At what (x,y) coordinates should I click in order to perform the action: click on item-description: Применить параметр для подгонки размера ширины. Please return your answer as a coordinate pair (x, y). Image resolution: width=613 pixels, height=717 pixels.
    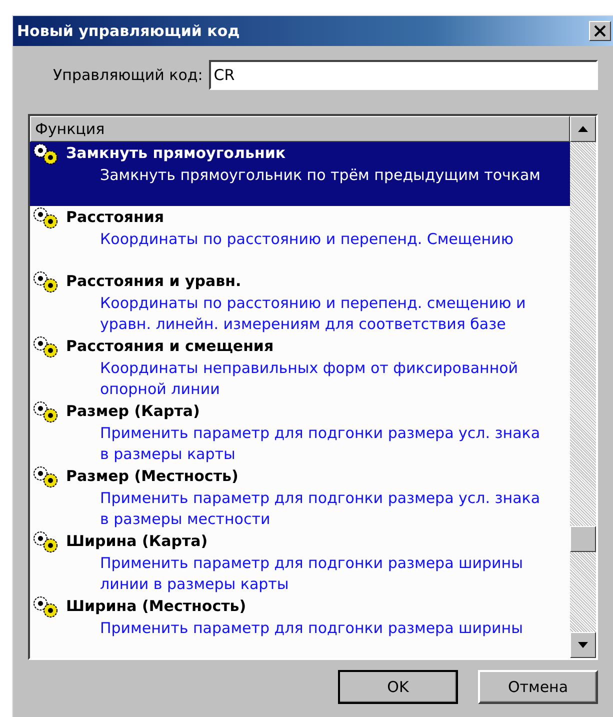
    Looking at the image, I should click on (312, 628).